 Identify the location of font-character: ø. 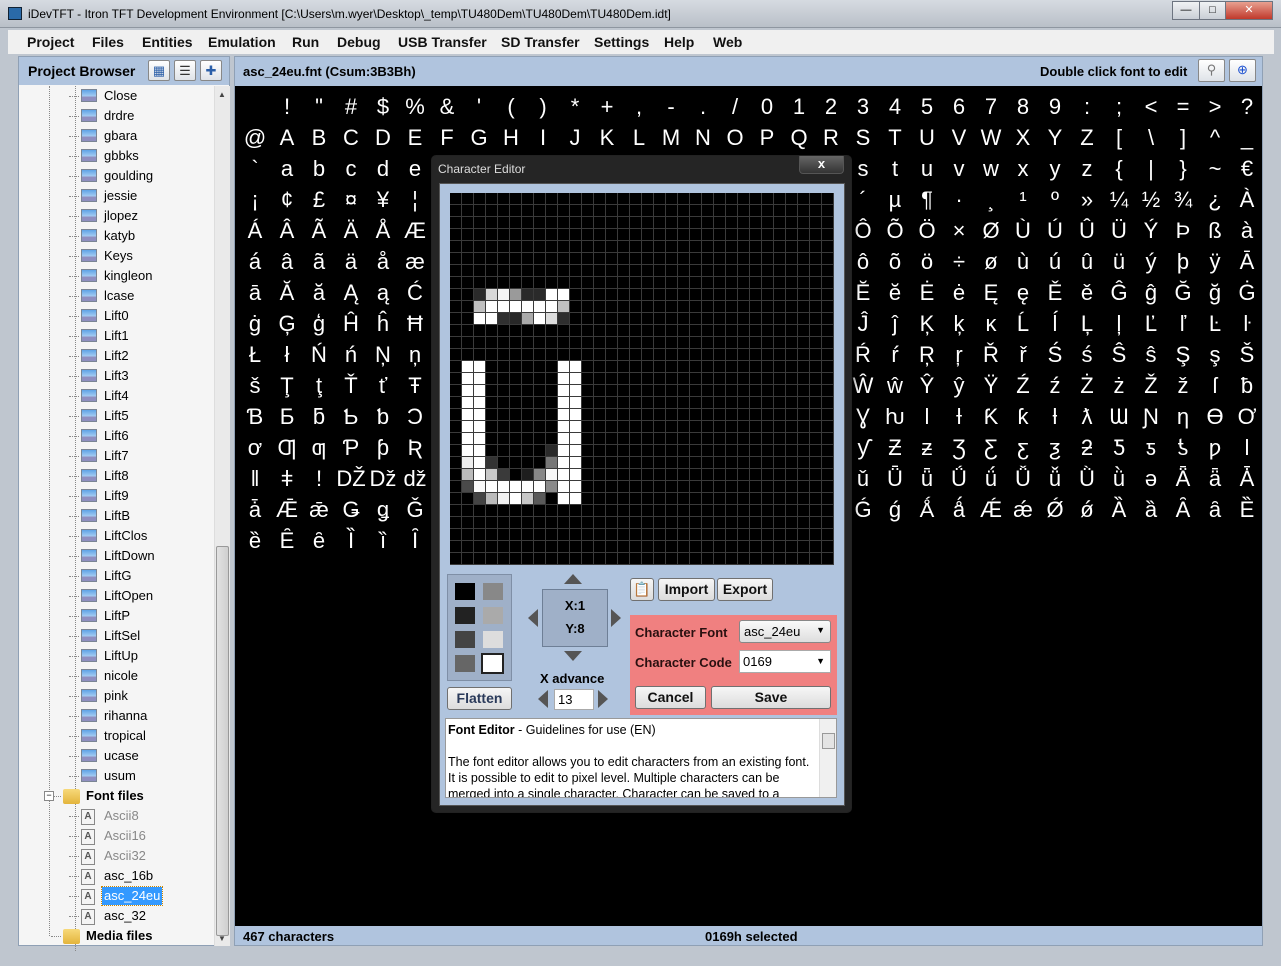
(991, 262).